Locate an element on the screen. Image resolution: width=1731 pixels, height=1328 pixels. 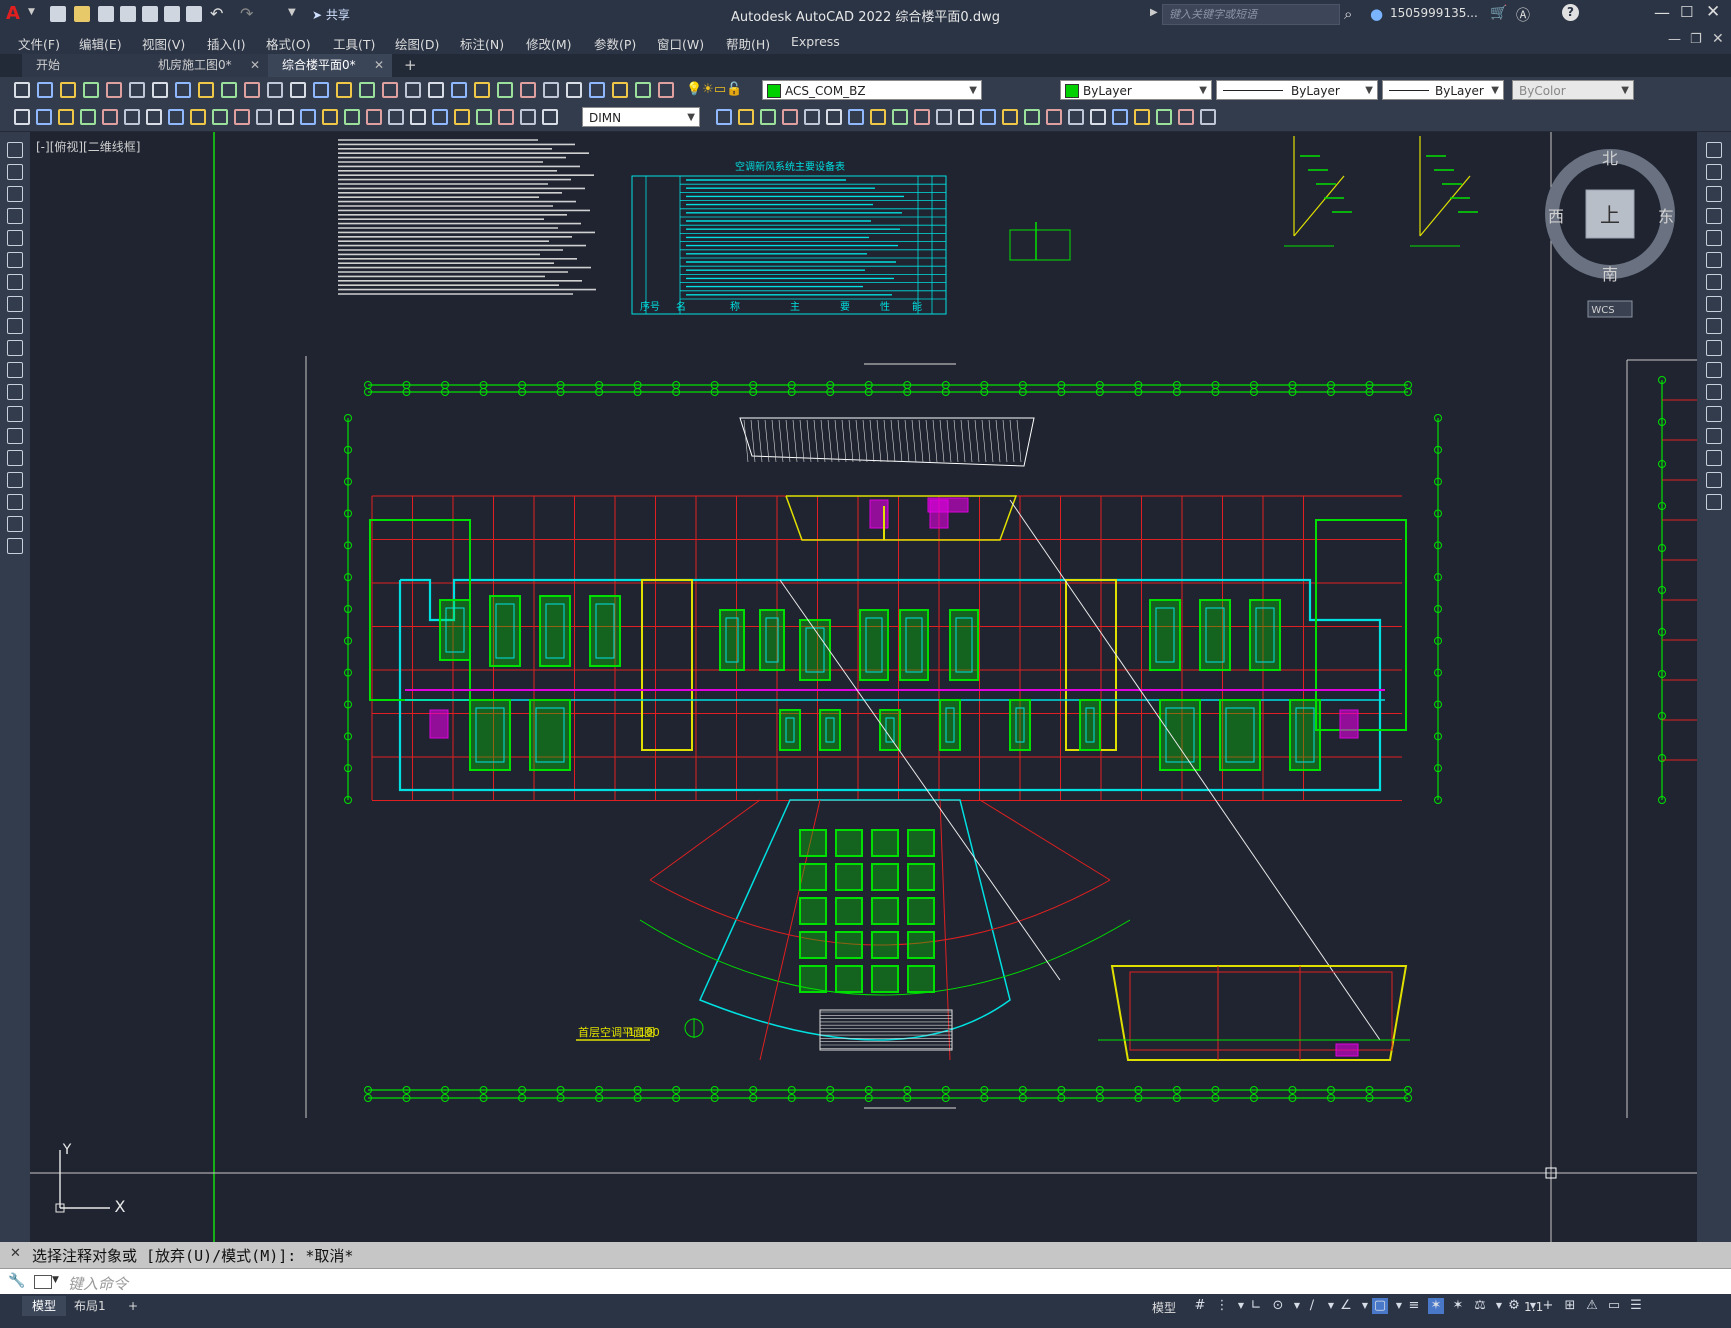
menu-edit: 编辑(E) is located at coordinates (100, 43).